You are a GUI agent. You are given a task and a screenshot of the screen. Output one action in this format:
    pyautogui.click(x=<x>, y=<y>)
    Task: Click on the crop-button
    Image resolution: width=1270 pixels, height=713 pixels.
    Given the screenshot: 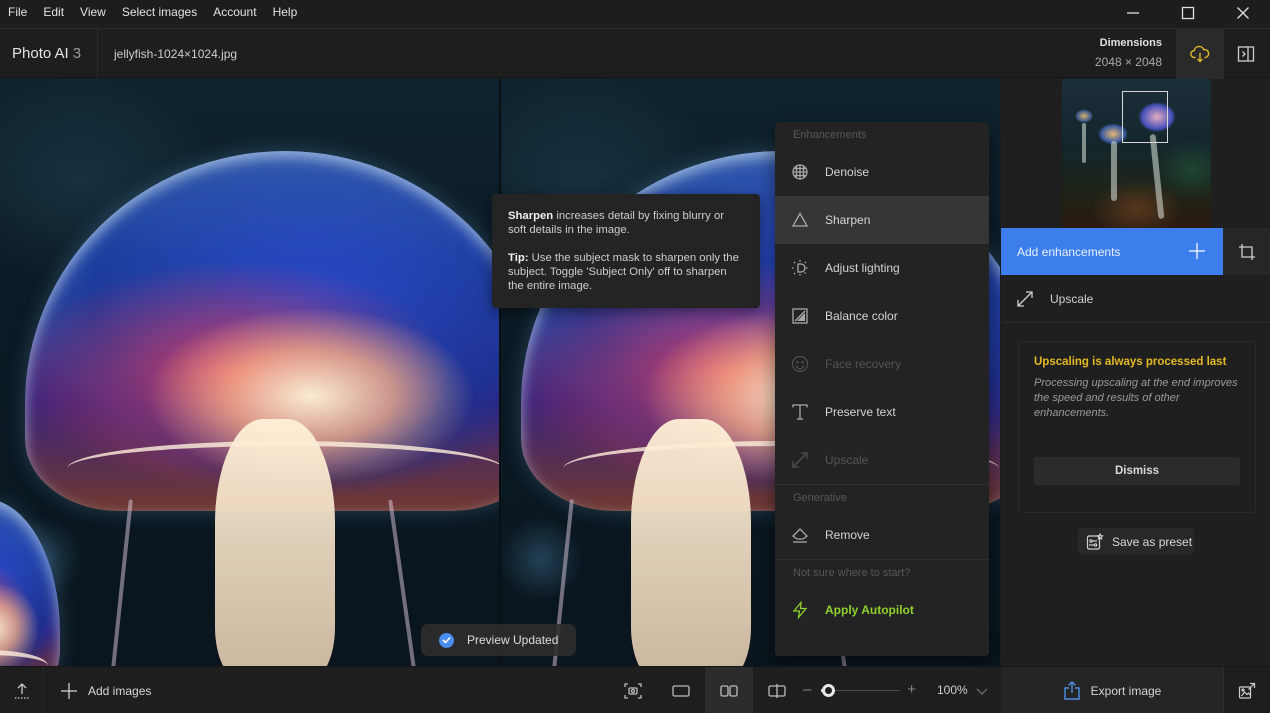 What is the action you would take?
    pyautogui.click(x=1246, y=251)
    